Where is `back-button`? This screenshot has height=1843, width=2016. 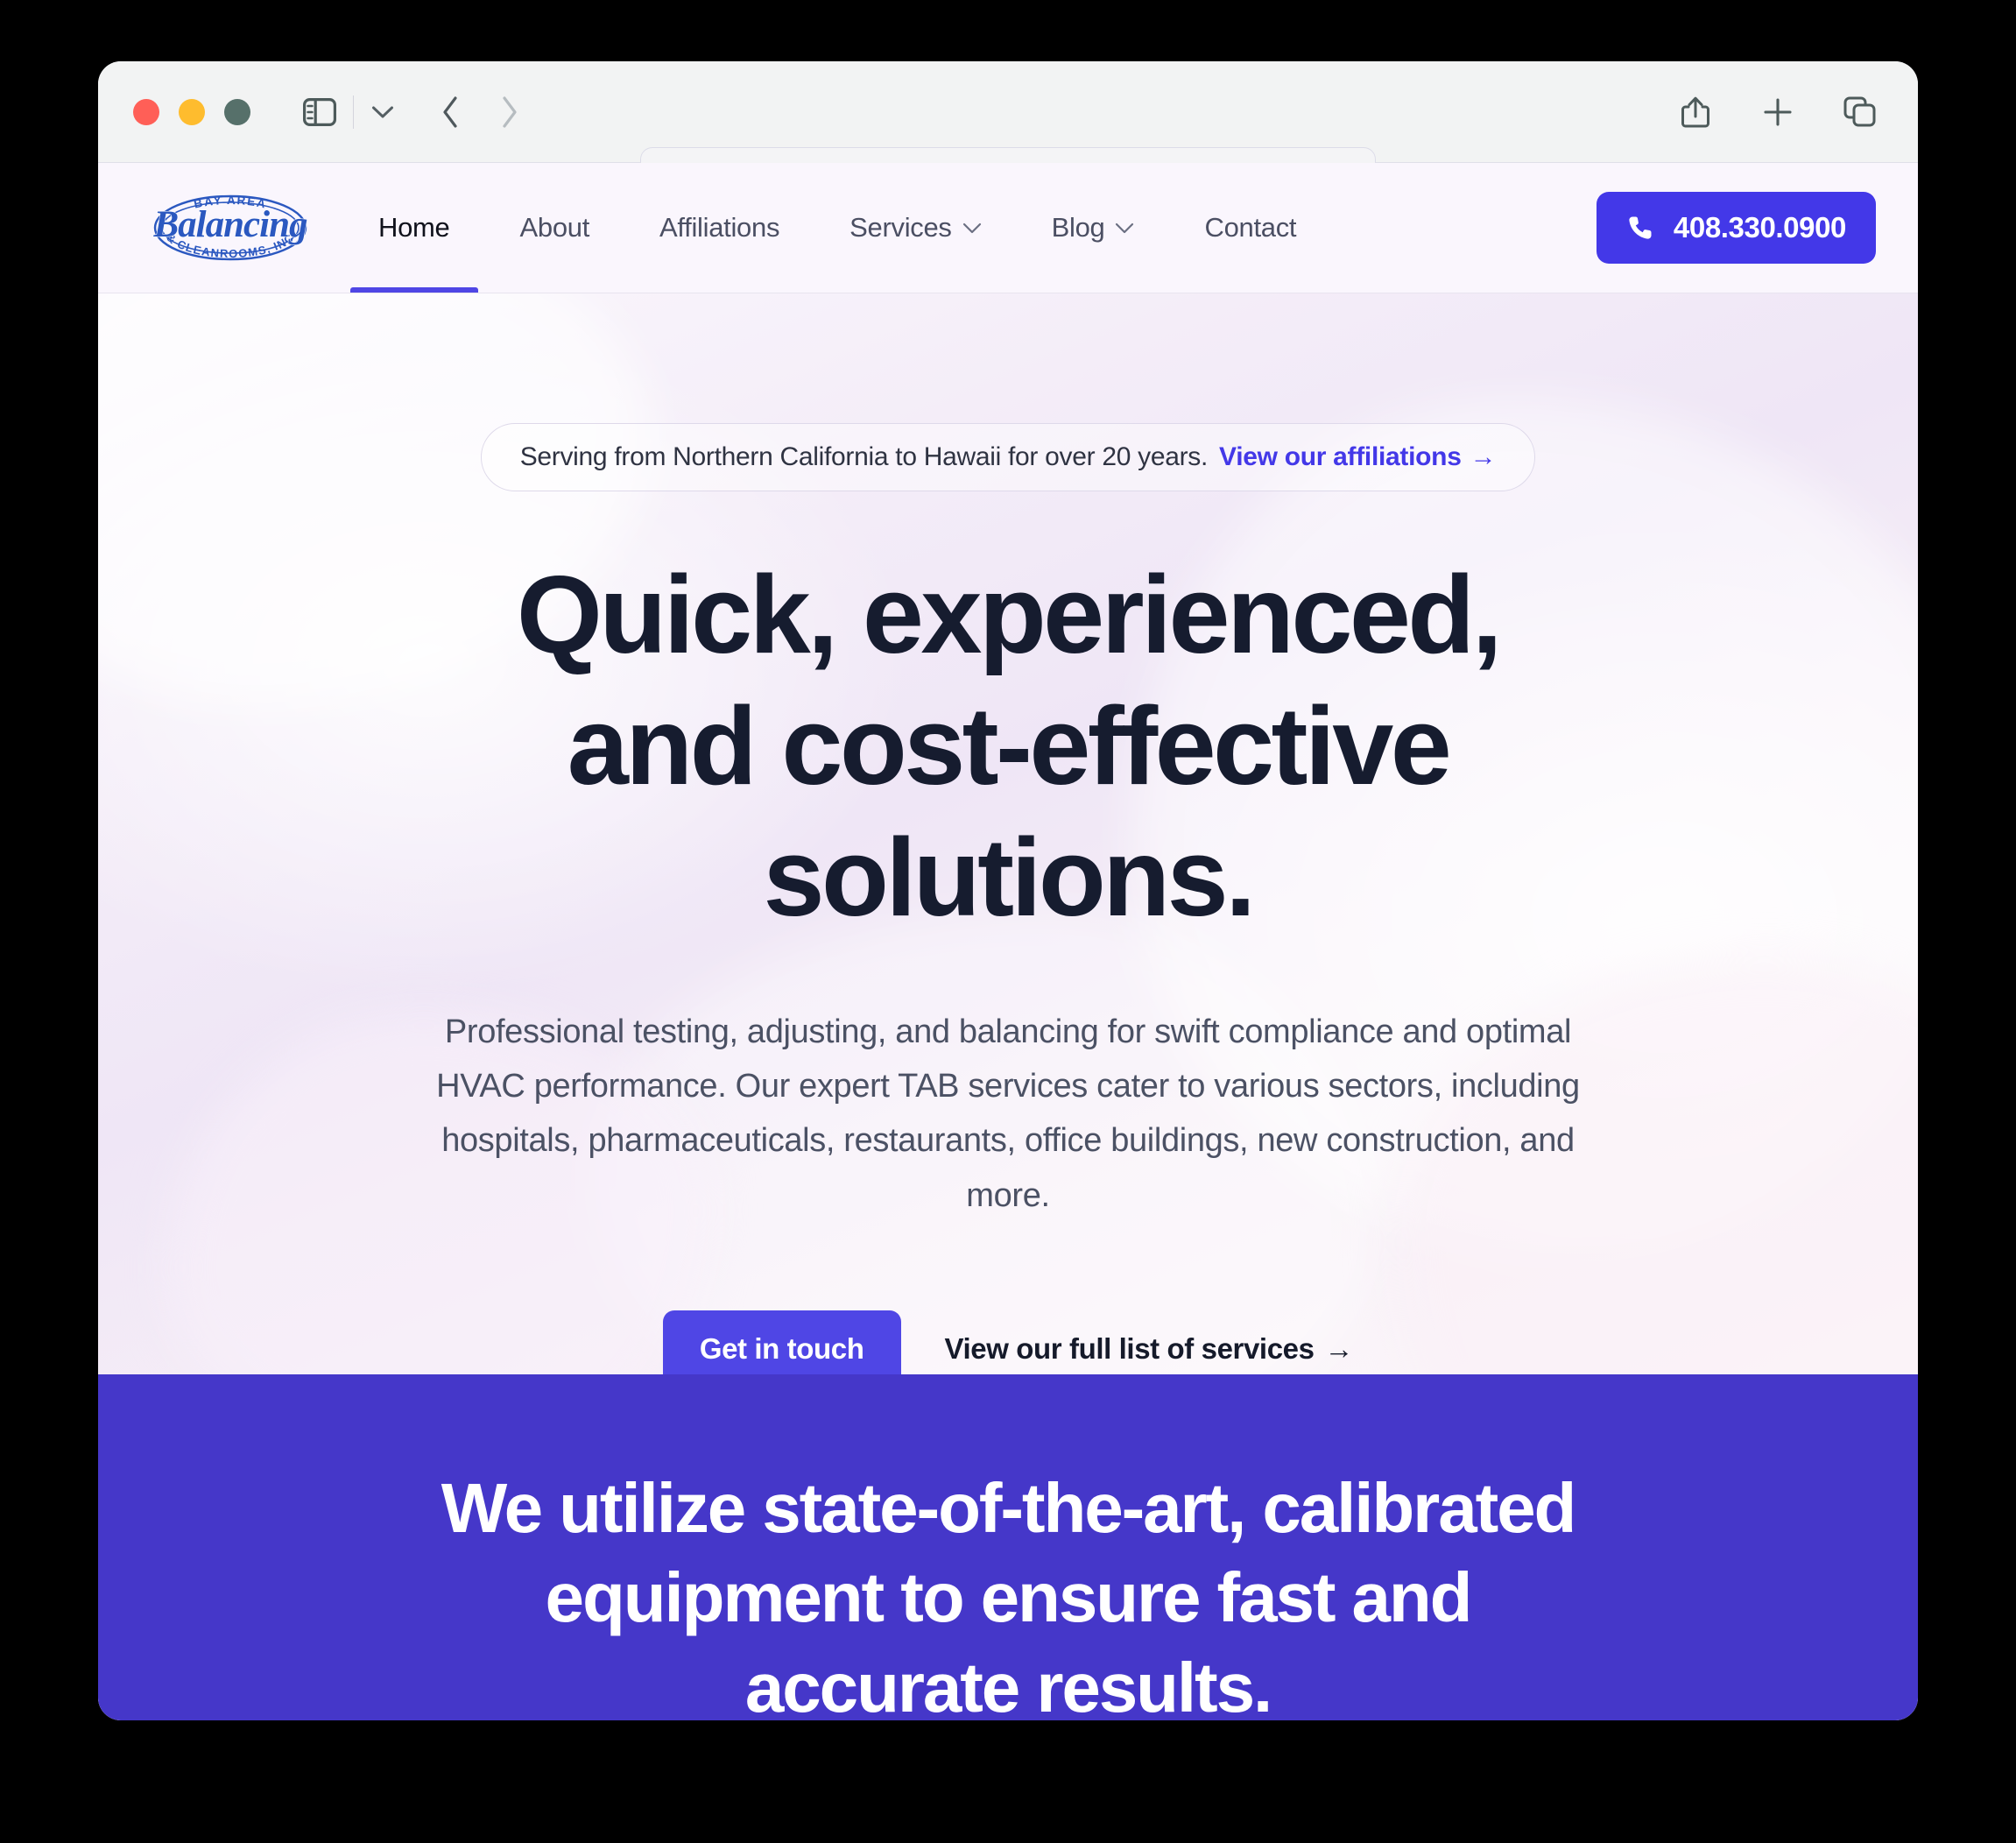
back-button is located at coordinates (450, 112).